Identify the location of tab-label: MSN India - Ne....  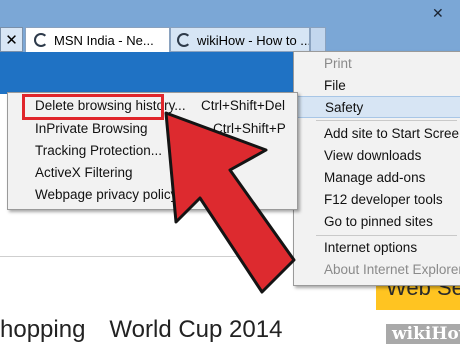
(104, 40).